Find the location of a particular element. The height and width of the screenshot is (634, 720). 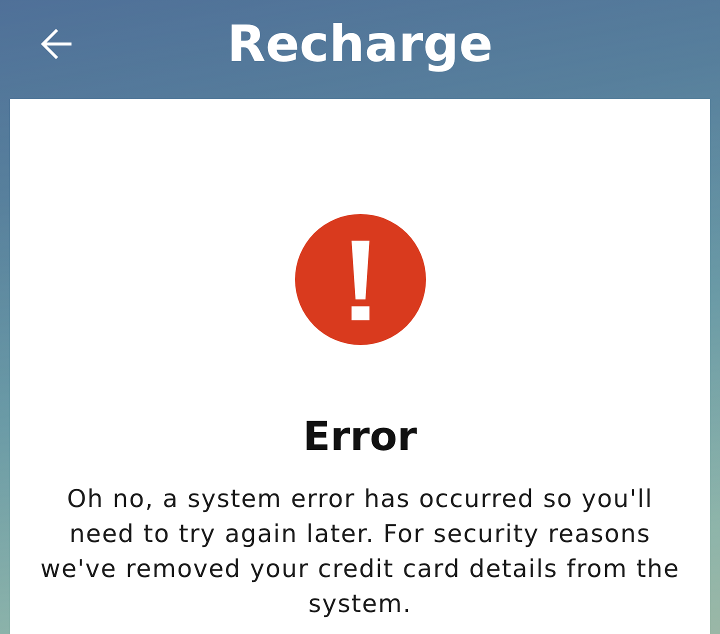

error-heading: Error is located at coordinates (360, 437).